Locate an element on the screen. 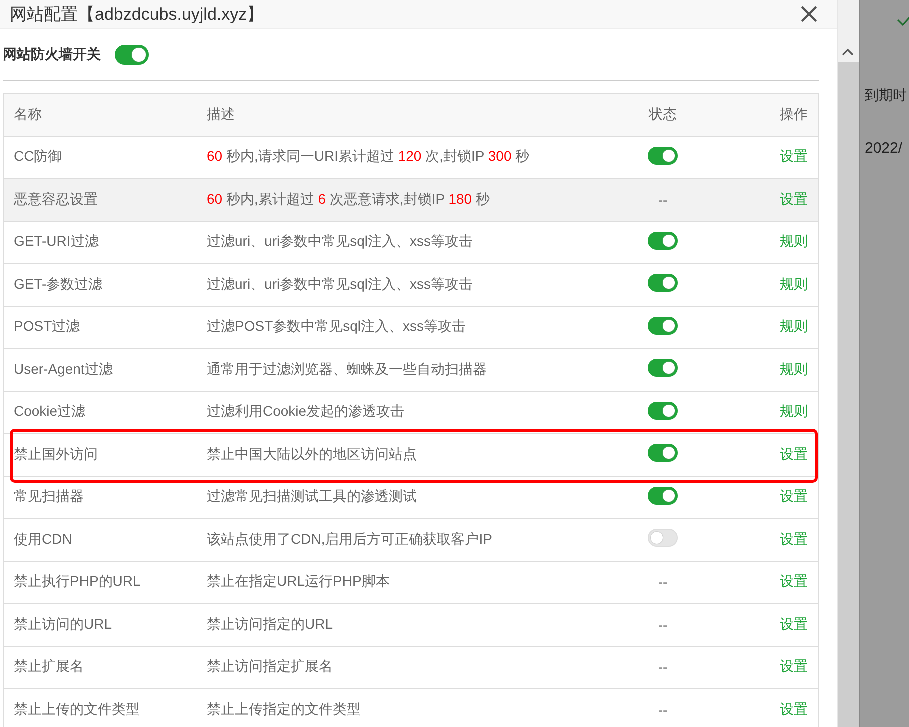 This screenshot has width=909, height=727. rule-name: 禁止访问的URL is located at coordinates (63, 625).